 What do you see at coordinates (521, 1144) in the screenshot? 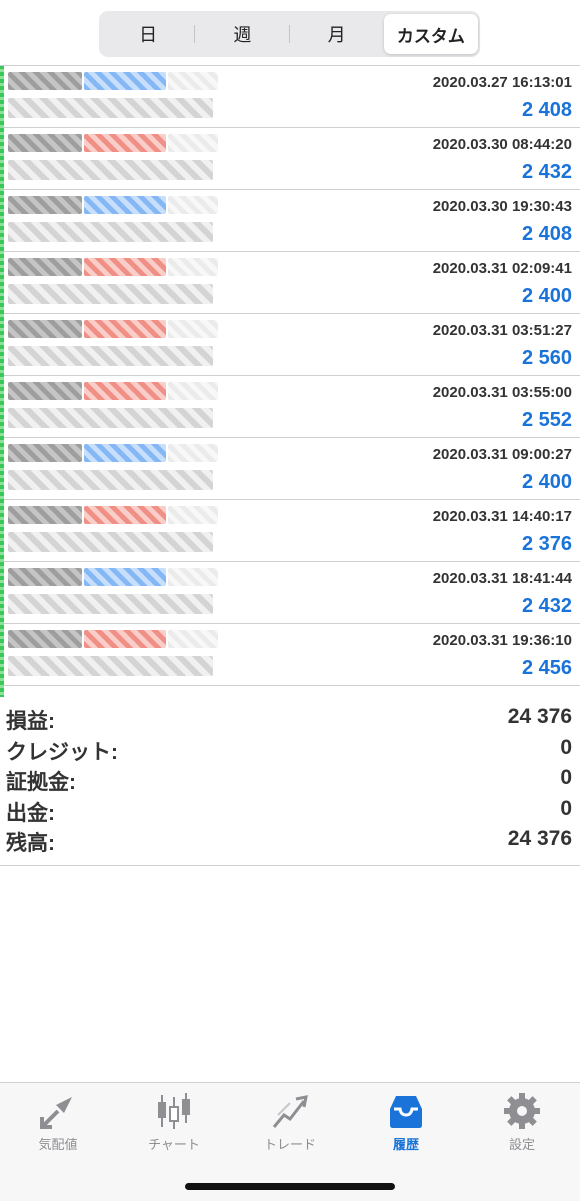
I see `tab-settings-label: 設定` at bounding box center [521, 1144].